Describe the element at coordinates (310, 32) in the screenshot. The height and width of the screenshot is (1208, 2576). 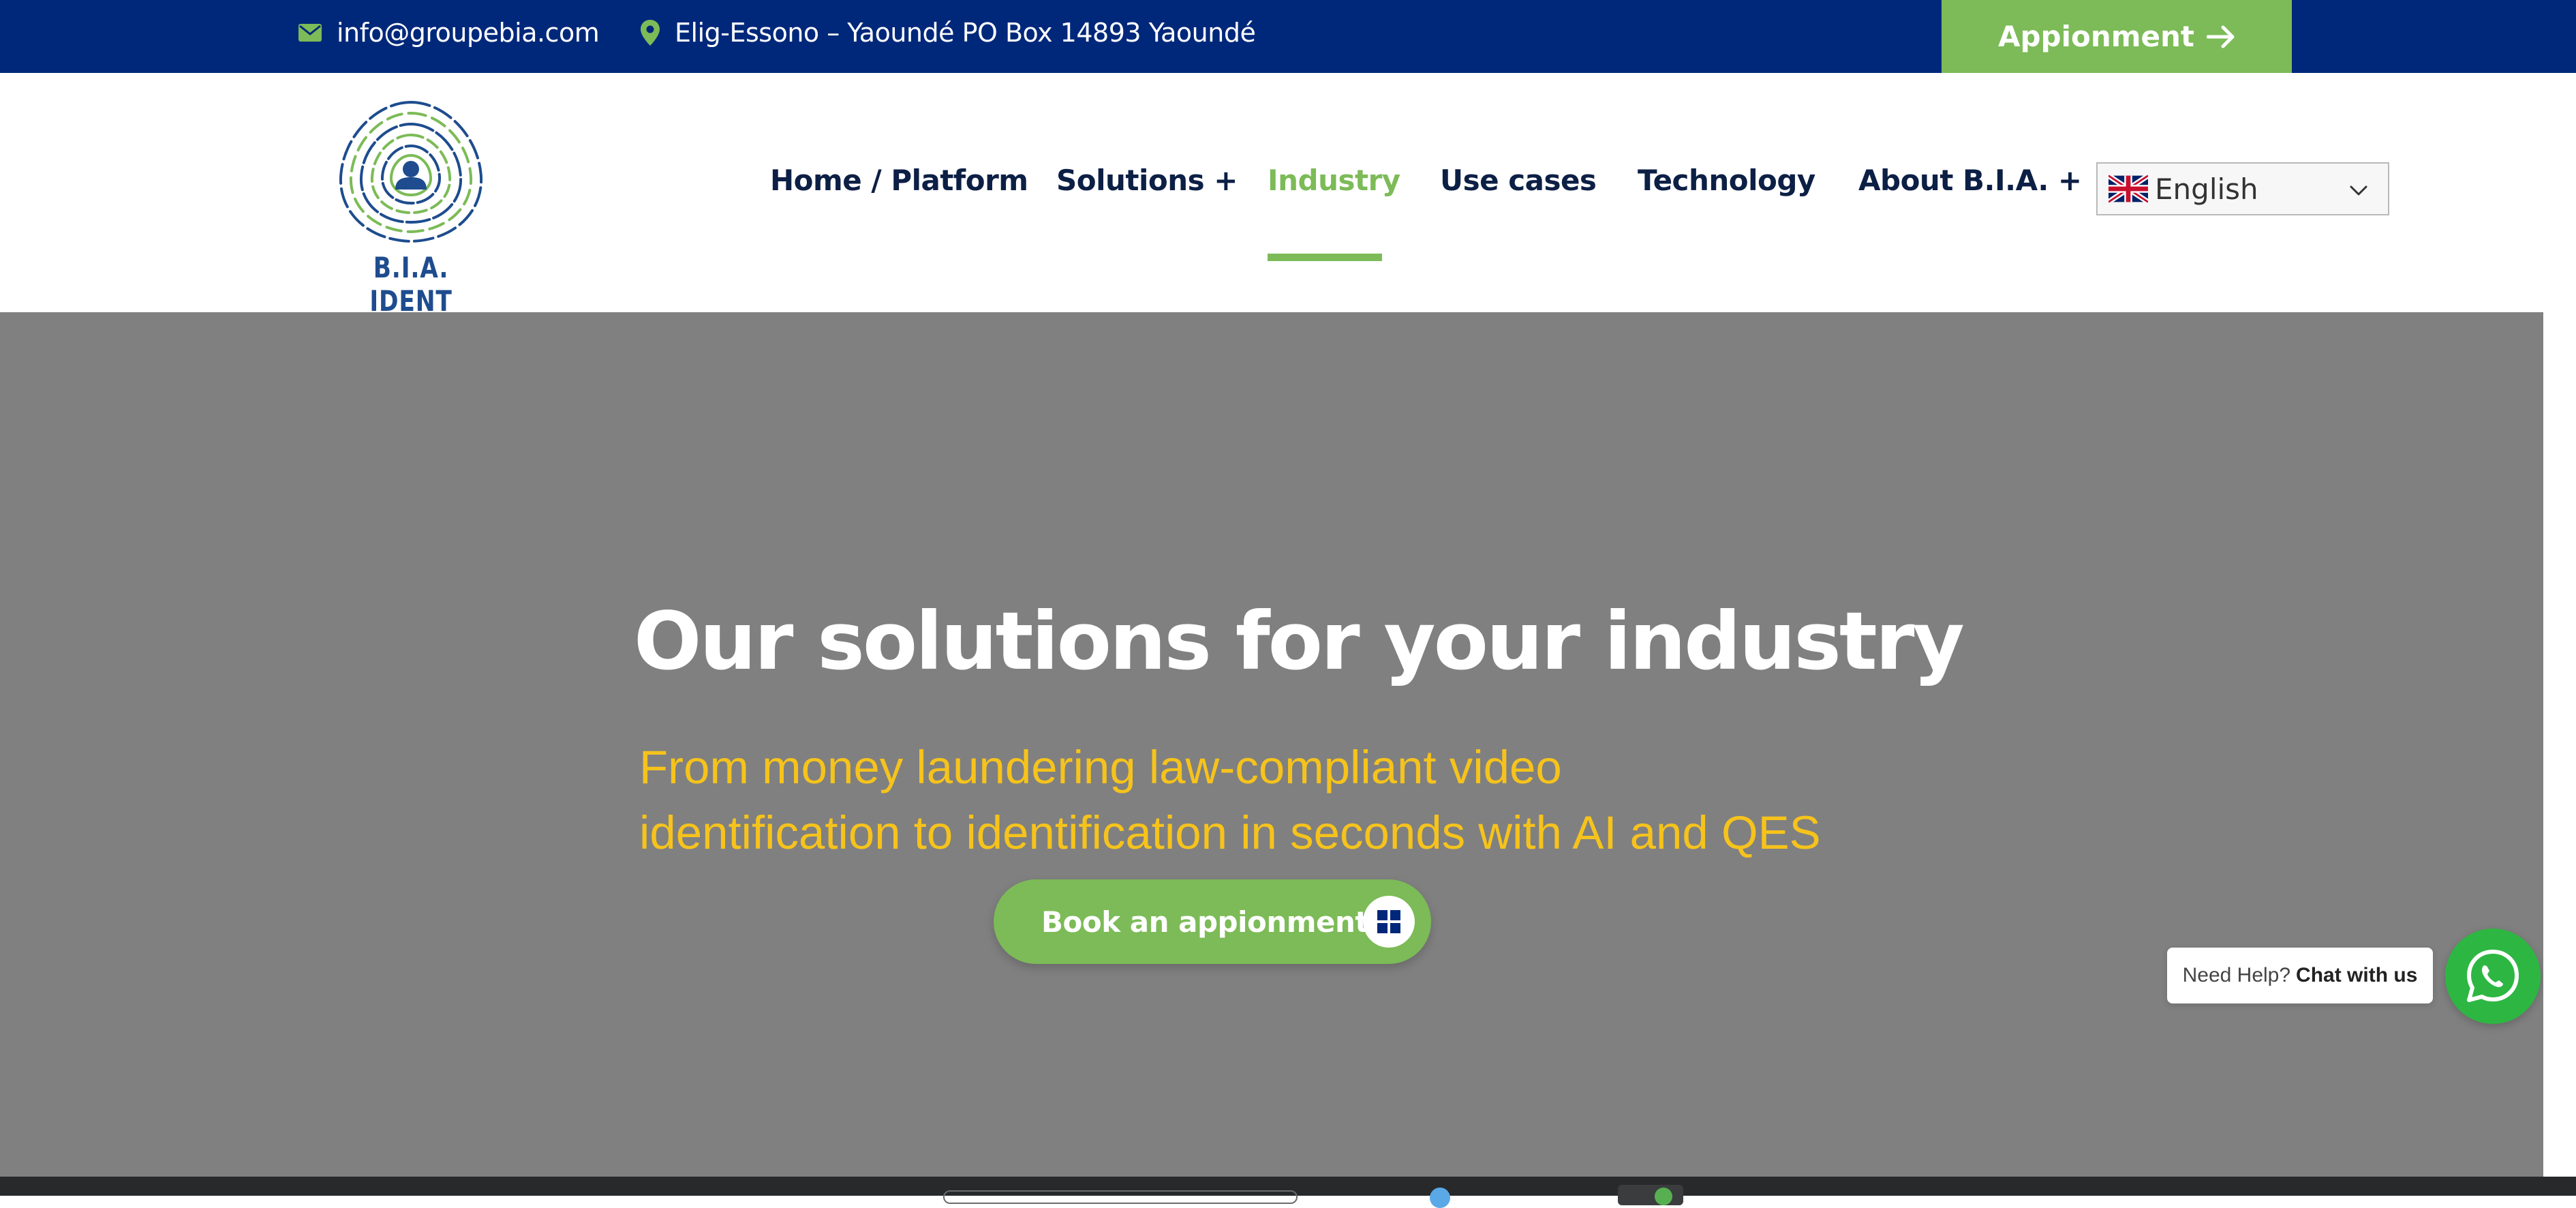
I see `envelope-icon` at that location.